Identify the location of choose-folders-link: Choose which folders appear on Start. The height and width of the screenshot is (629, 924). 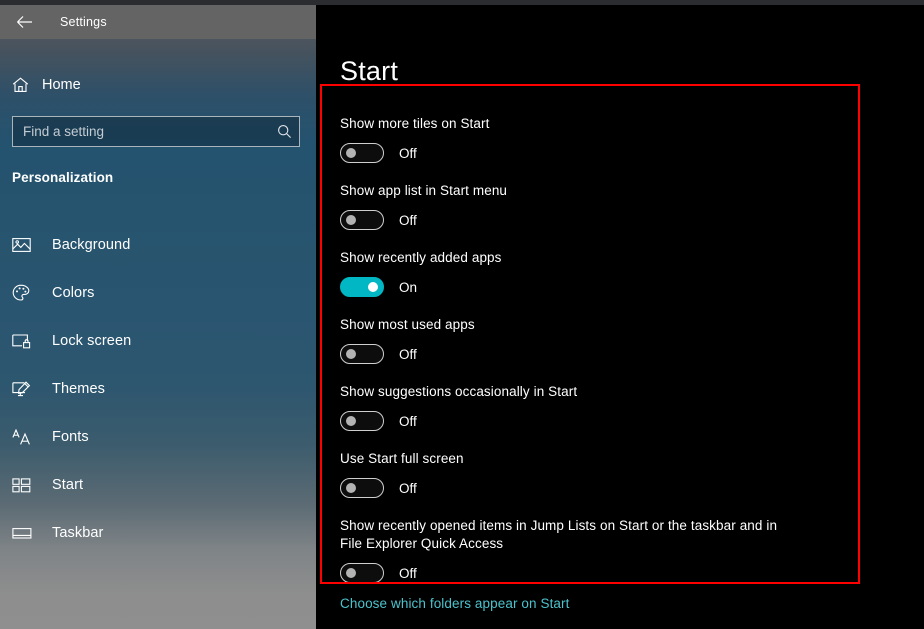
(454, 603).